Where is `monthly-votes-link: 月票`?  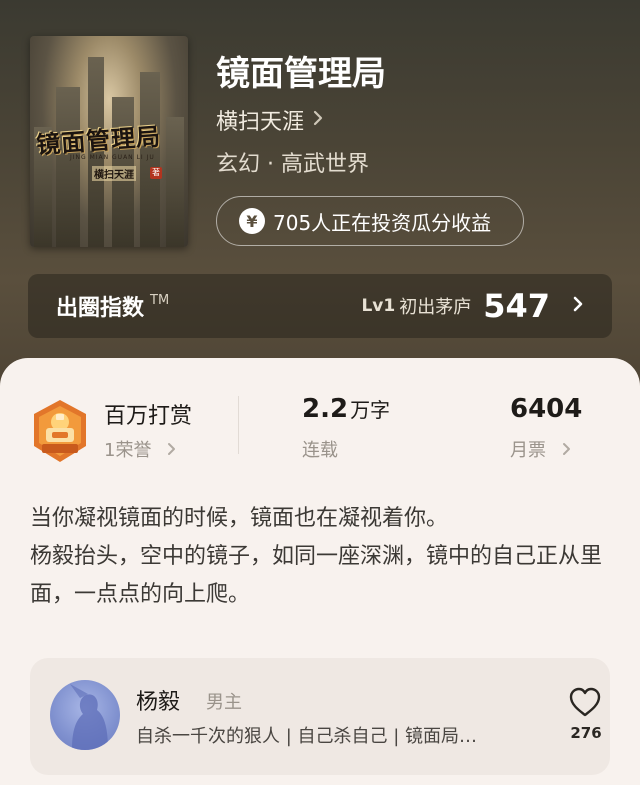 monthly-votes-link: 月票 is located at coordinates (541, 449).